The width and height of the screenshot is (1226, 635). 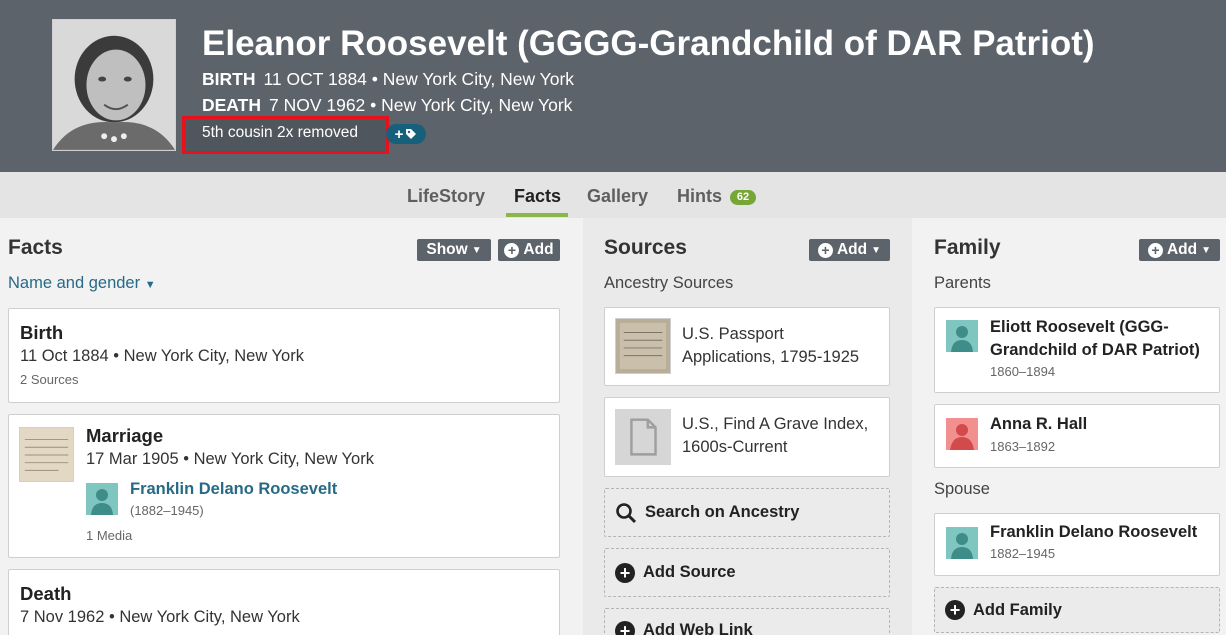 I want to click on add-source-label: Add Source, so click(x=689, y=572).